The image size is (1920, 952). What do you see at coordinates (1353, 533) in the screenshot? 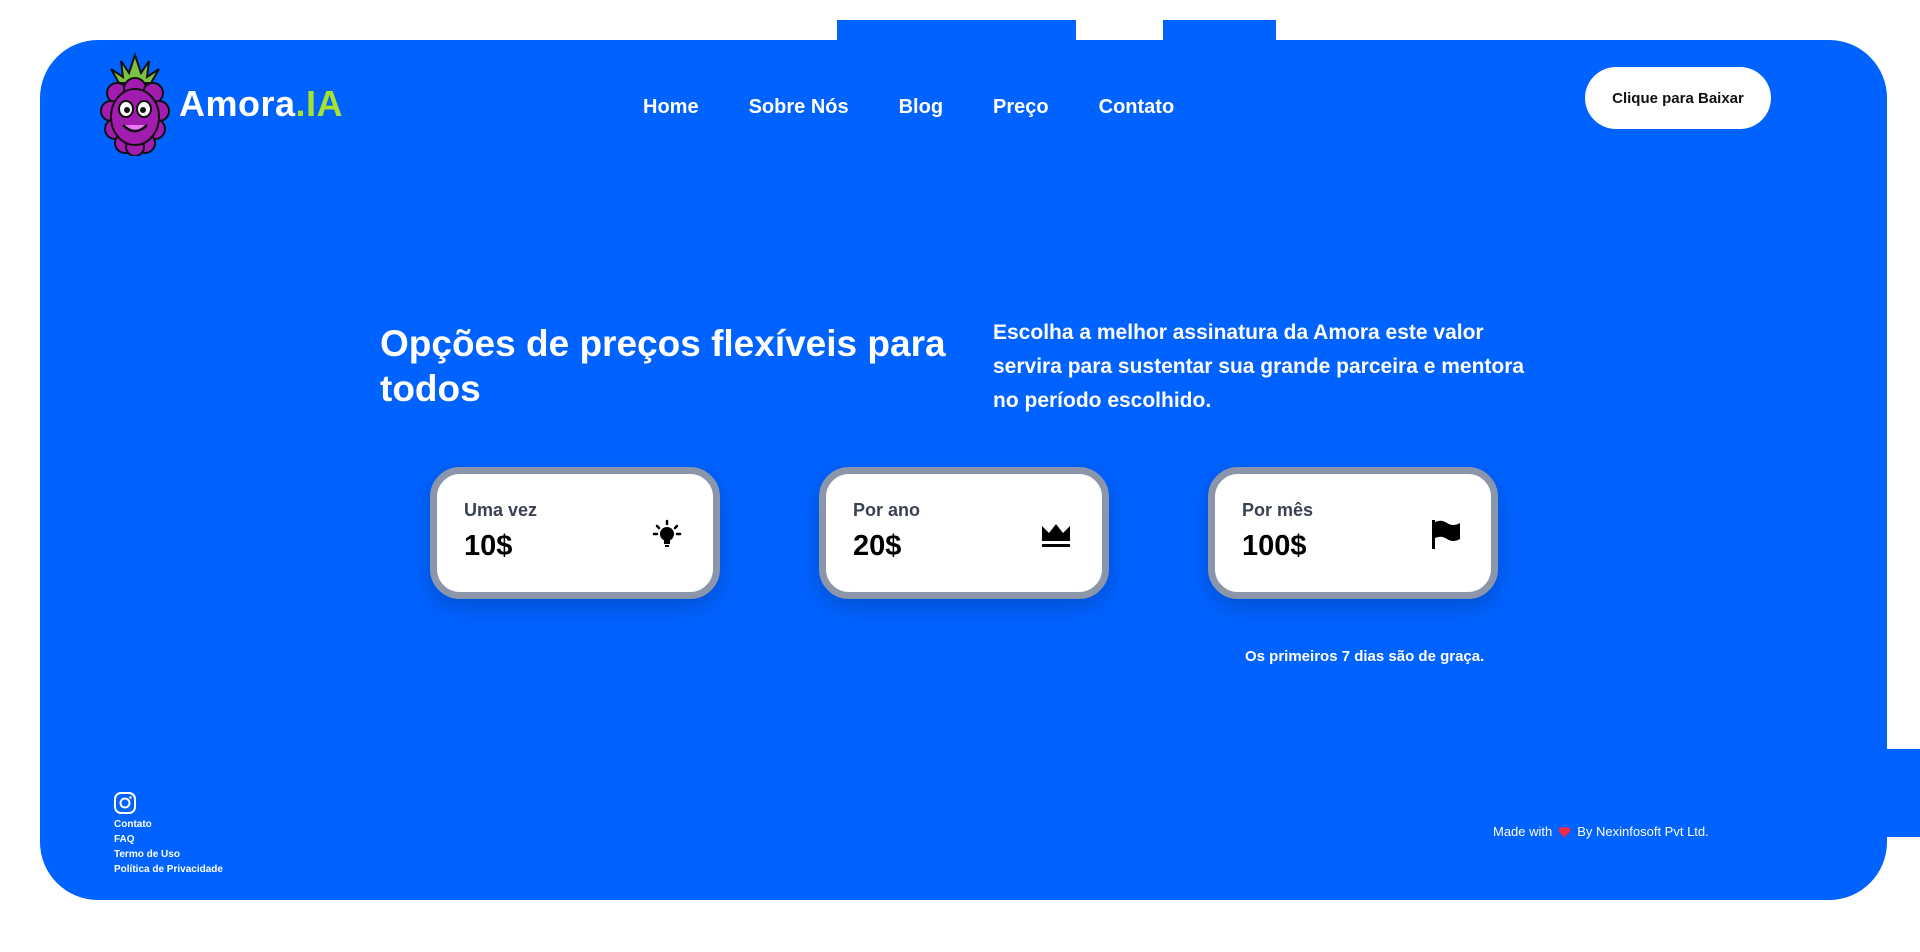
I see `pricing-card-monthly: Por mês 100$` at bounding box center [1353, 533].